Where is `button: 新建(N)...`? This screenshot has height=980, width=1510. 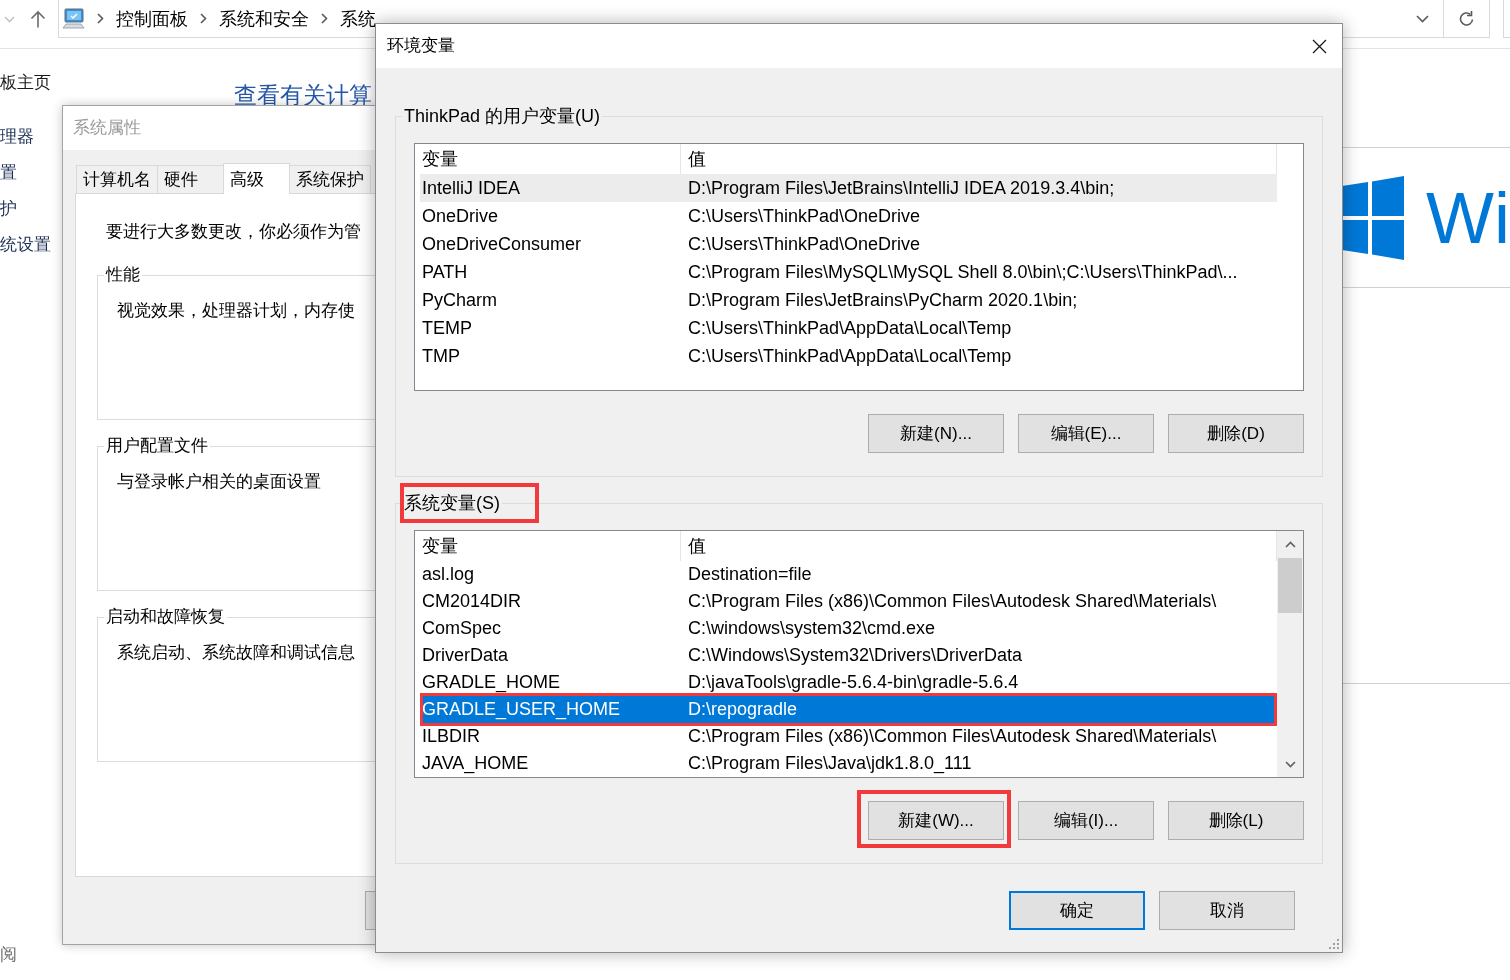 button: 新建(N)... is located at coordinates (936, 433).